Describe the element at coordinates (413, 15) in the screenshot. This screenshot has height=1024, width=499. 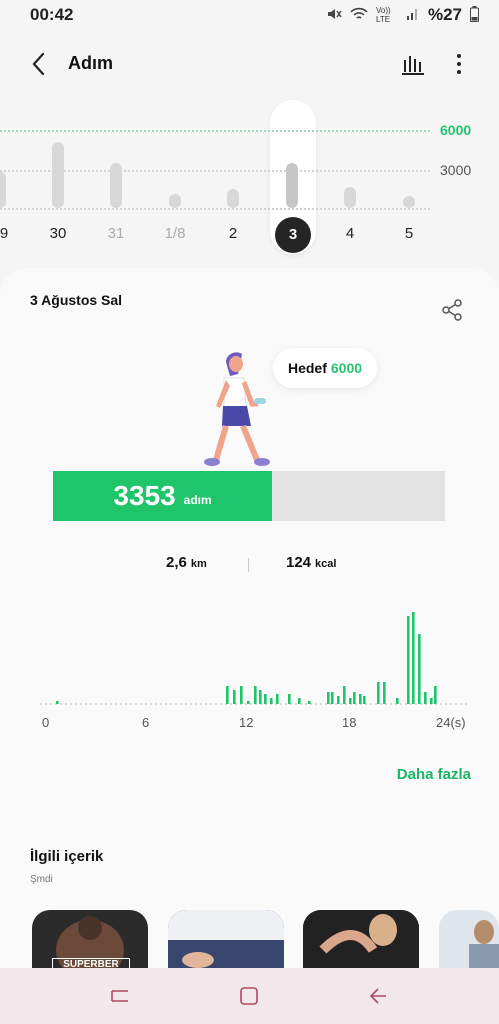
I see `signal-icon` at that location.